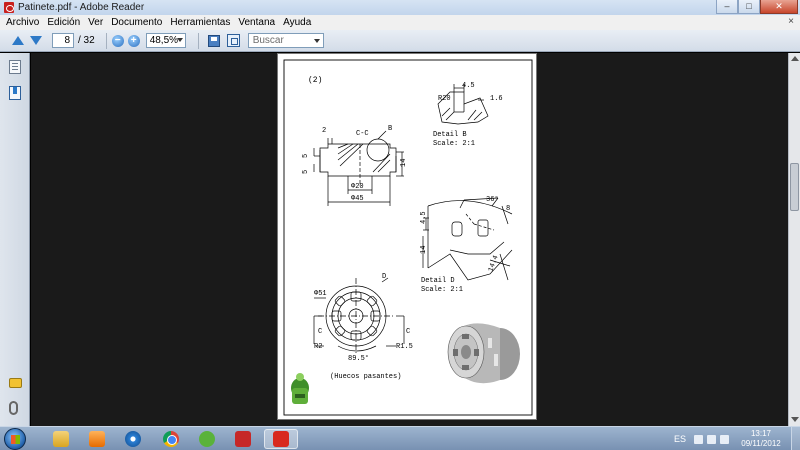 The image size is (800, 450). Describe the element at coordinates (300, 388) in the screenshot. I see `logo-image` at that location.